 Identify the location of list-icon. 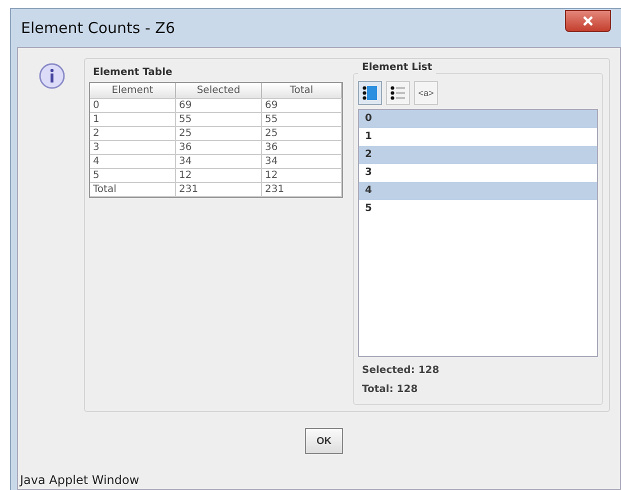
(398, 93).